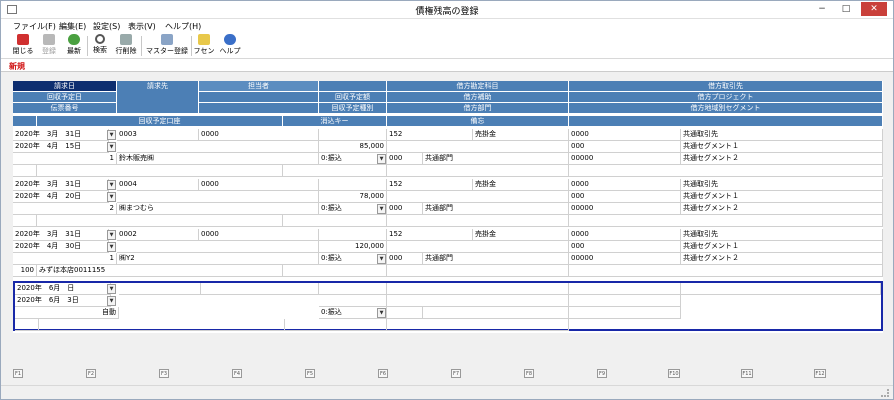 Image resolution: width=894 pixels, height=400 pixels. I want to click on fkey-2: F2, so click(91, 373).